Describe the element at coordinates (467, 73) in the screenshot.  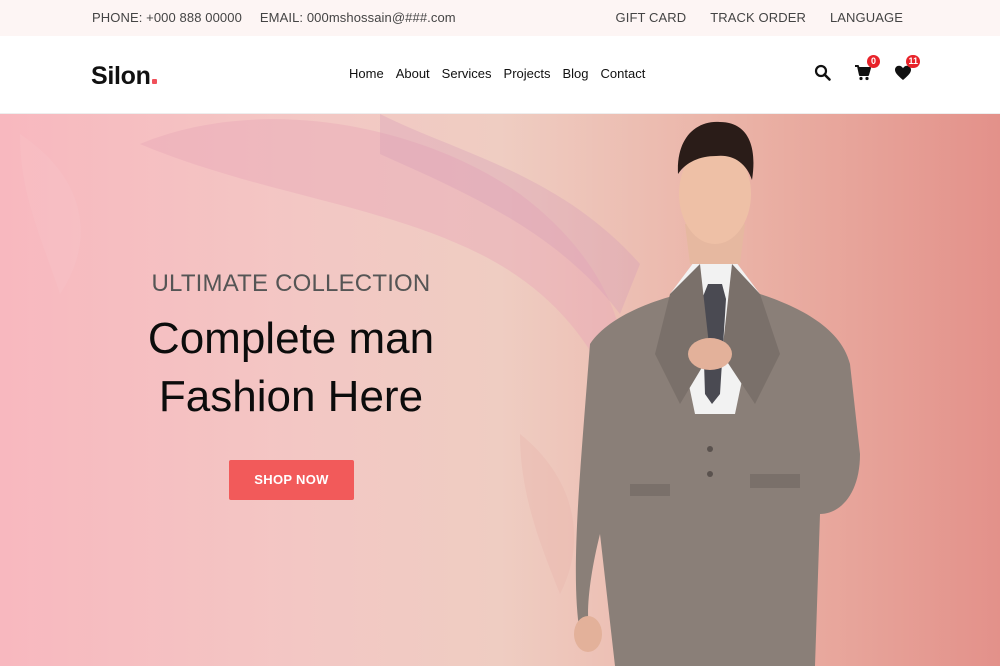
I see `nav-services: Services` at that location.